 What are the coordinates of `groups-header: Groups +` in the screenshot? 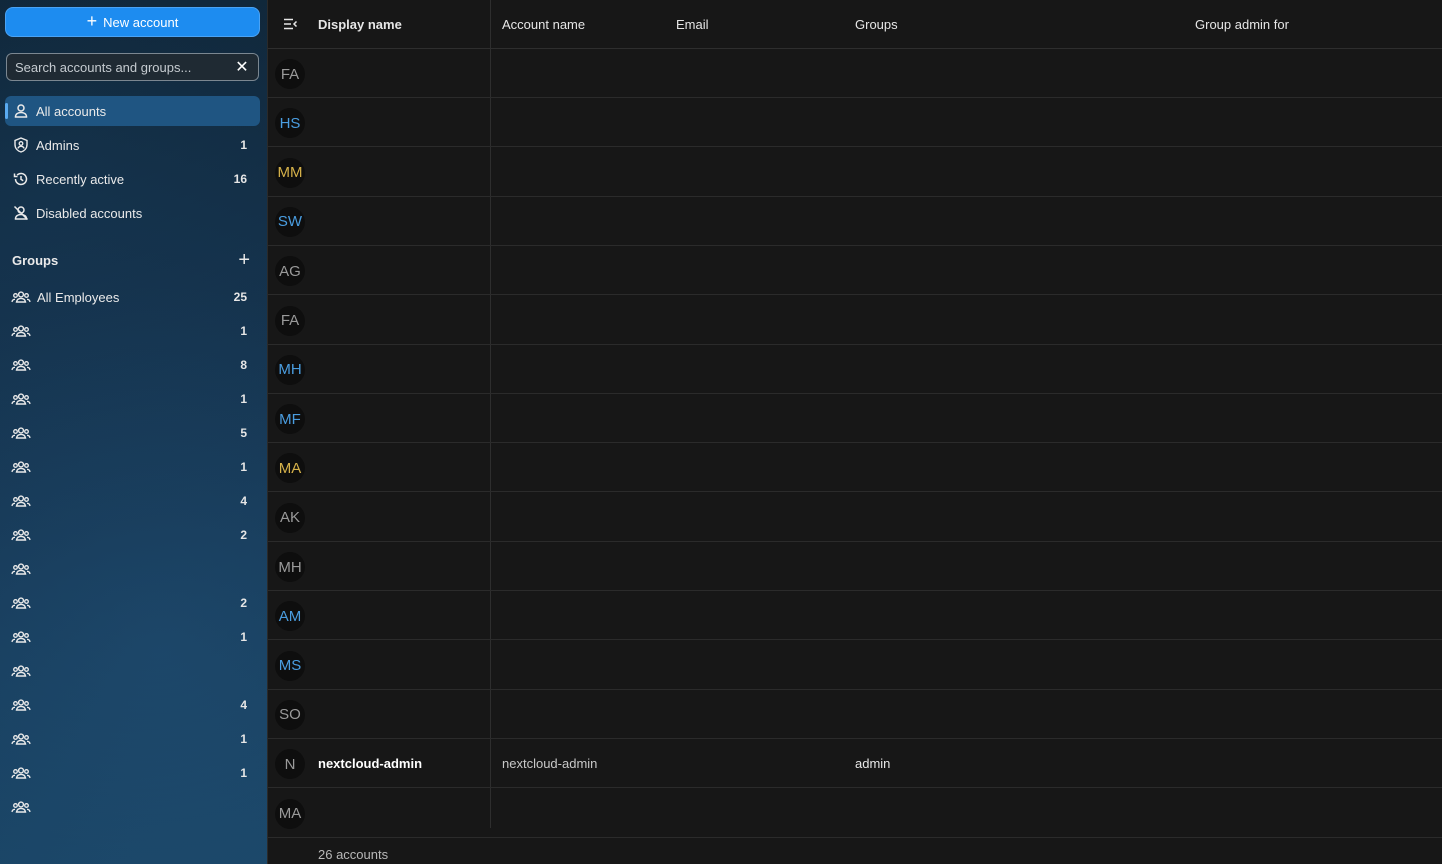 It's located at (132, 260).